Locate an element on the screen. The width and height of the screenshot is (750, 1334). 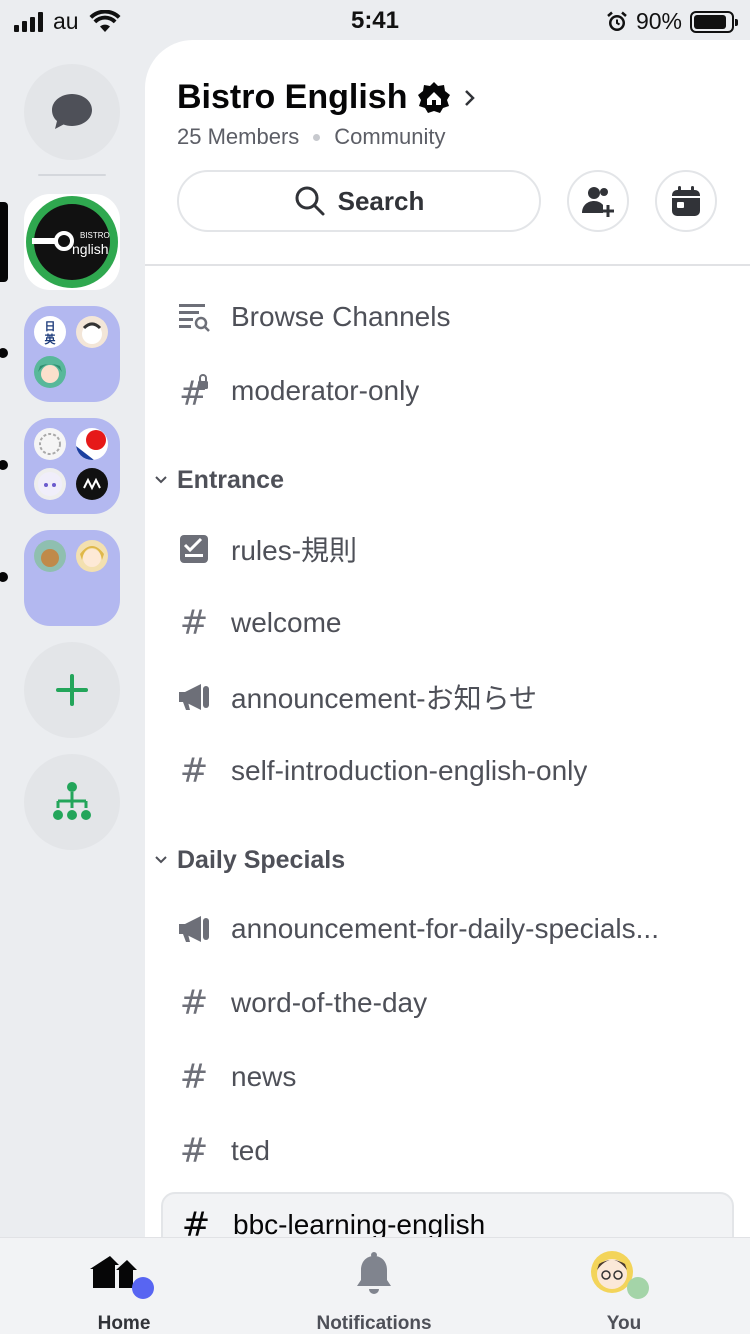
hierarchy-icon is located at coordinates (72, 801).